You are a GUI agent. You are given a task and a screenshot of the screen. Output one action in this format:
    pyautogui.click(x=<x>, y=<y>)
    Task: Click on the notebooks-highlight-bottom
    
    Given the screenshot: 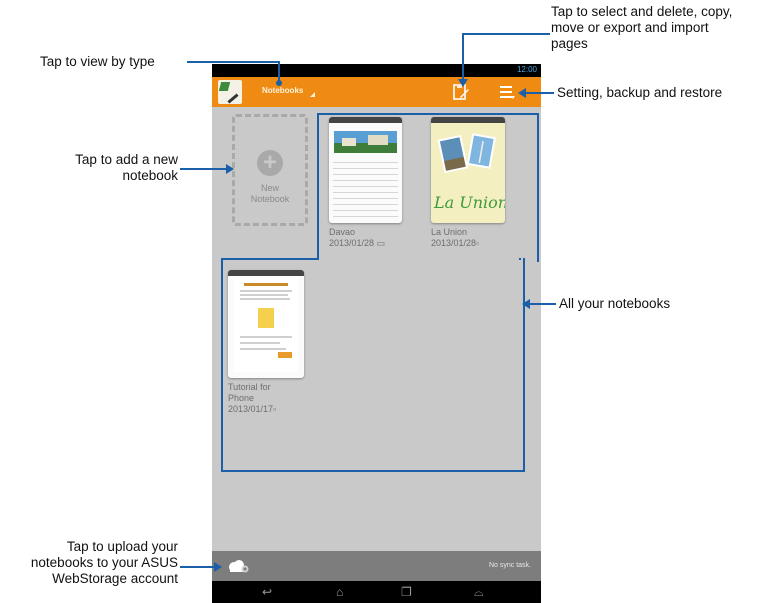 What is the action you would take?
    pyautogui.click(x=373, y=365)
    